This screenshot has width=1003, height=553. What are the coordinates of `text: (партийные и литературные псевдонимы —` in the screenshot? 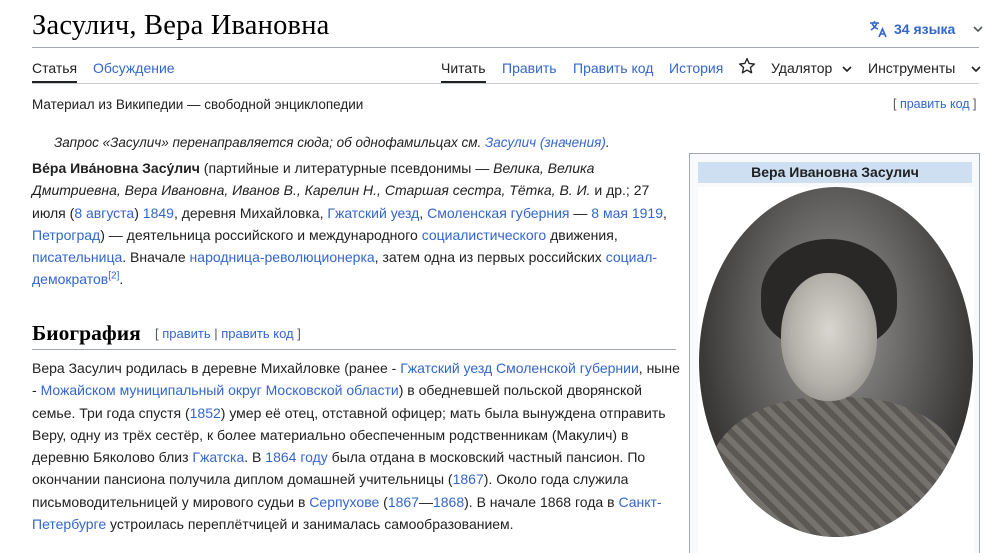 It's located at (346, 168).